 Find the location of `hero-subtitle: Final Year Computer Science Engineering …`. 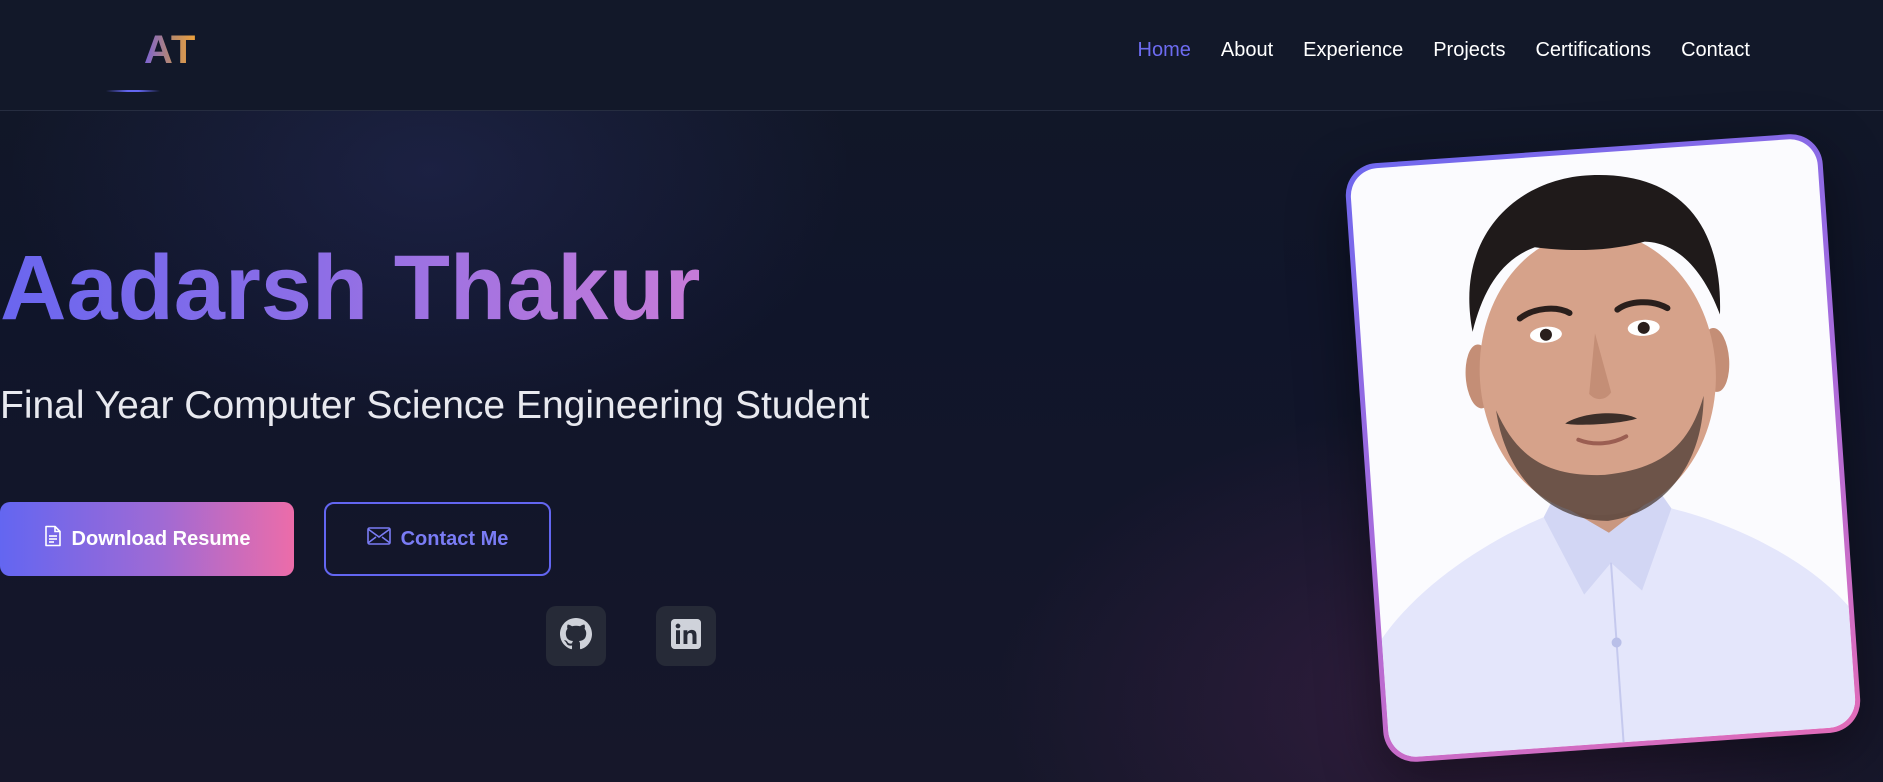

hero-subtitle: Final Year Computer Science Engineering … is located at coordinates (435, 405).